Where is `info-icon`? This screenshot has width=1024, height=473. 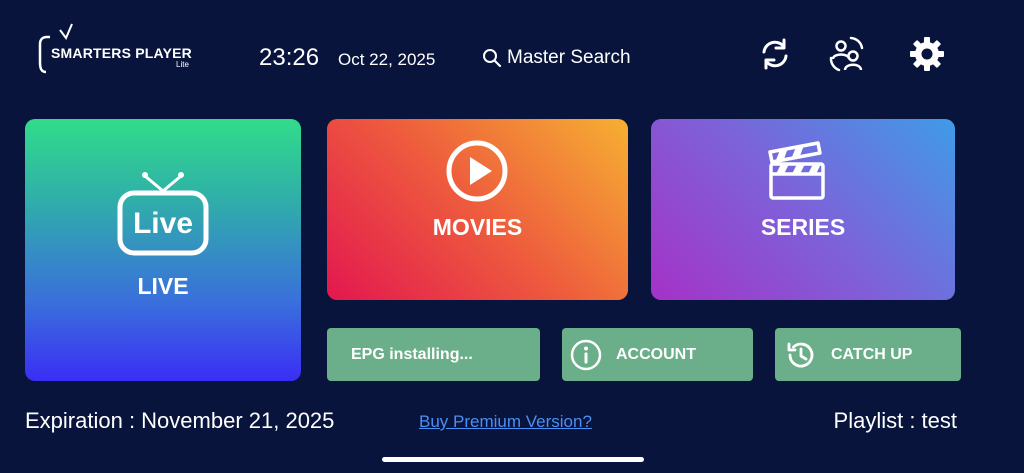
info-icon is located at coordinates (586, 354).